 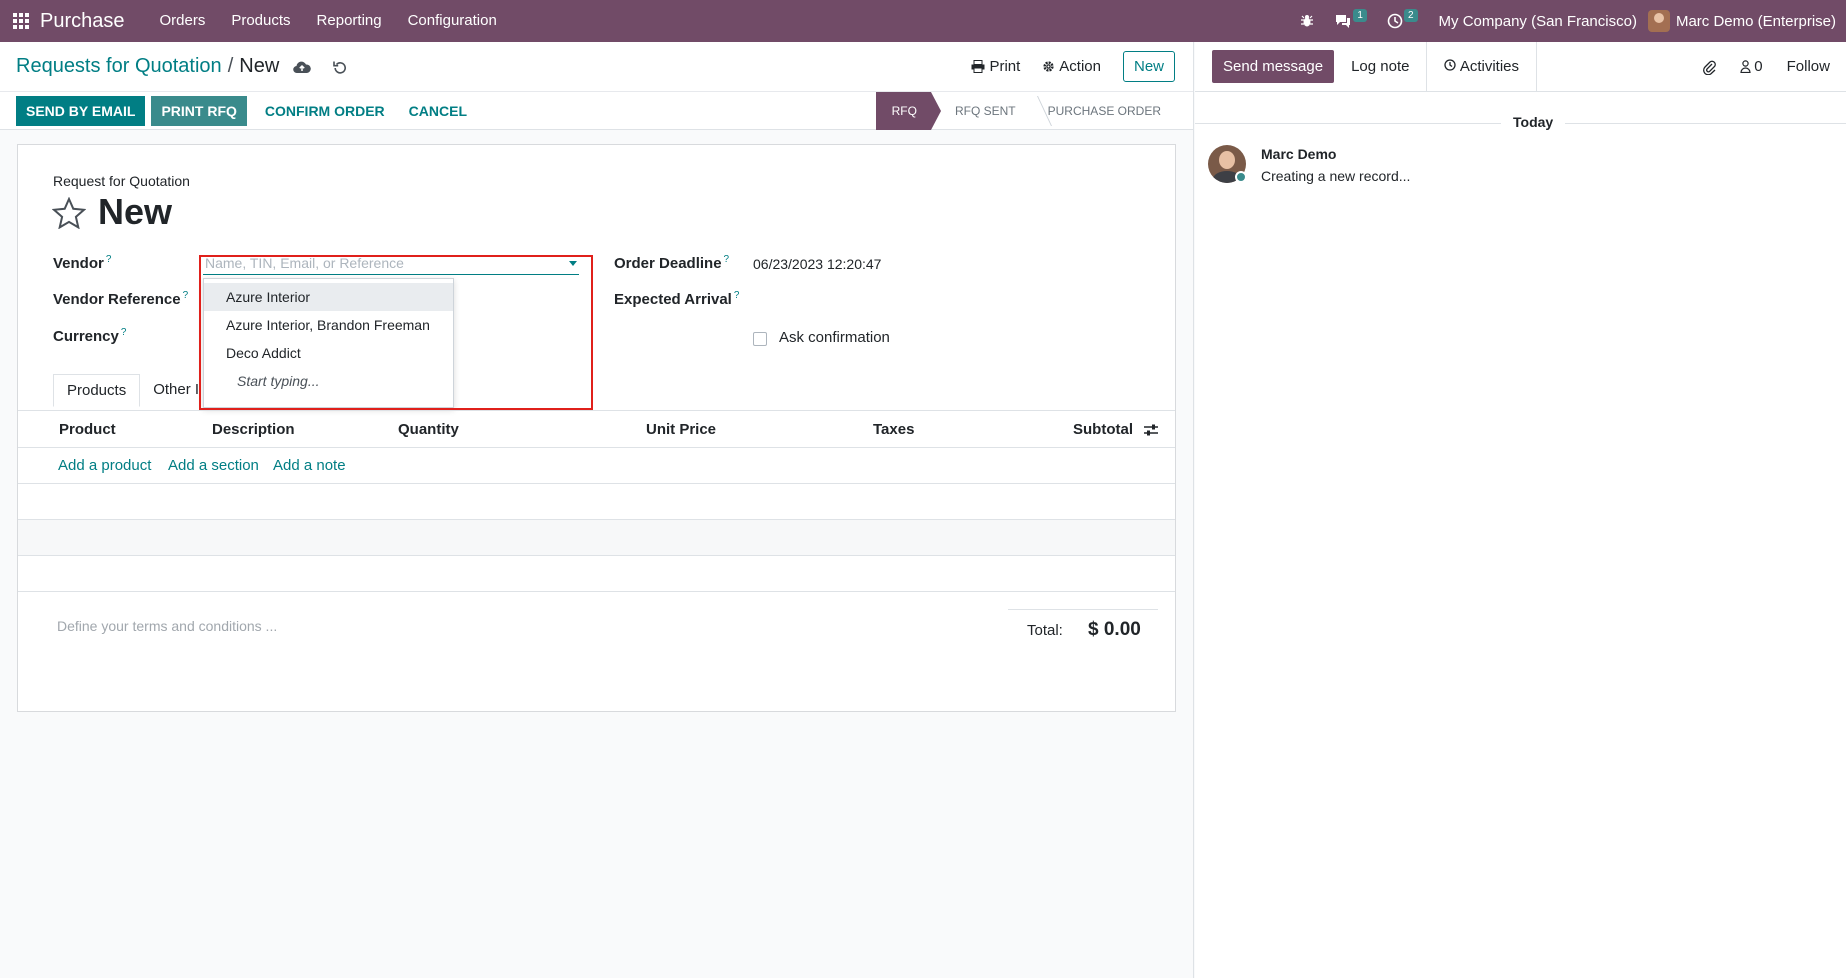 I want to click on confirm-order-button: CONFIRM ORDER, so click(x=325, y=111).